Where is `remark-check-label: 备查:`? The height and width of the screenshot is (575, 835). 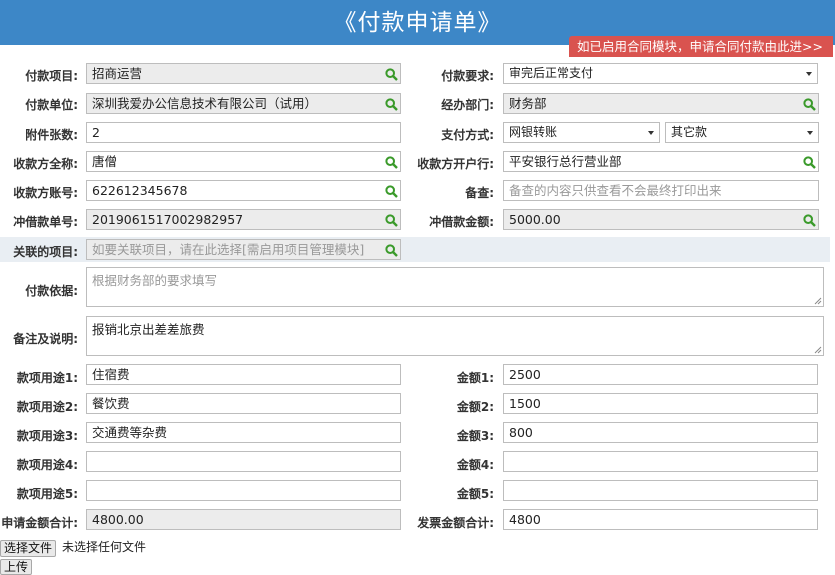 remark-check-label: 备查: is located at coordinates (479, 193).